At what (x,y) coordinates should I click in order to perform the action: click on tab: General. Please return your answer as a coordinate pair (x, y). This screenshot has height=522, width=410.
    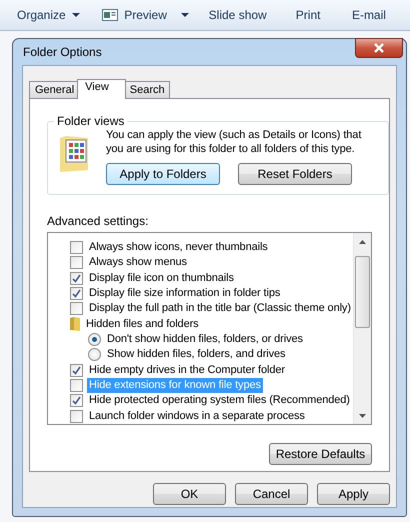
    Looking at the image, I should click on (54, 89).